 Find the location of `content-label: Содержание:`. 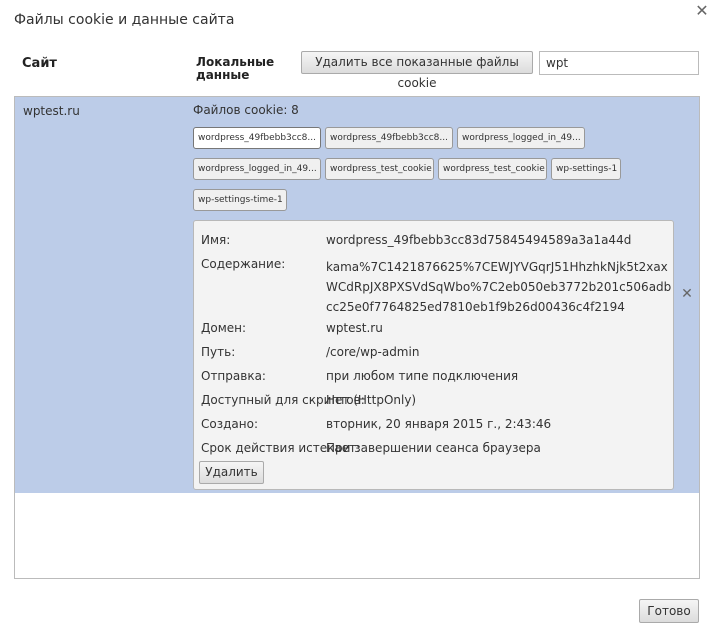

content-label: Содержание: is located at coordinates (243, 264).